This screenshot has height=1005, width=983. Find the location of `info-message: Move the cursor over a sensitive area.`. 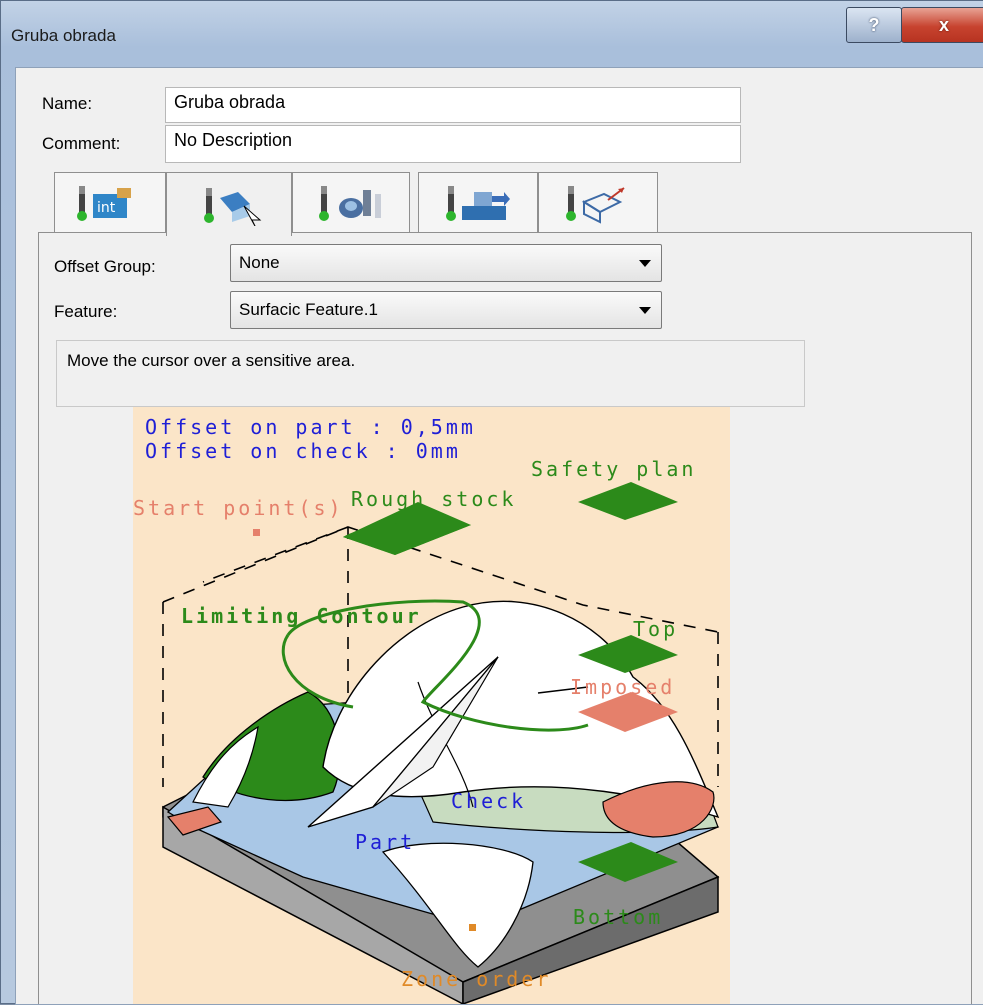

info-message: Move the cursor over a sensitive area. is located at coordinates (211, 360).